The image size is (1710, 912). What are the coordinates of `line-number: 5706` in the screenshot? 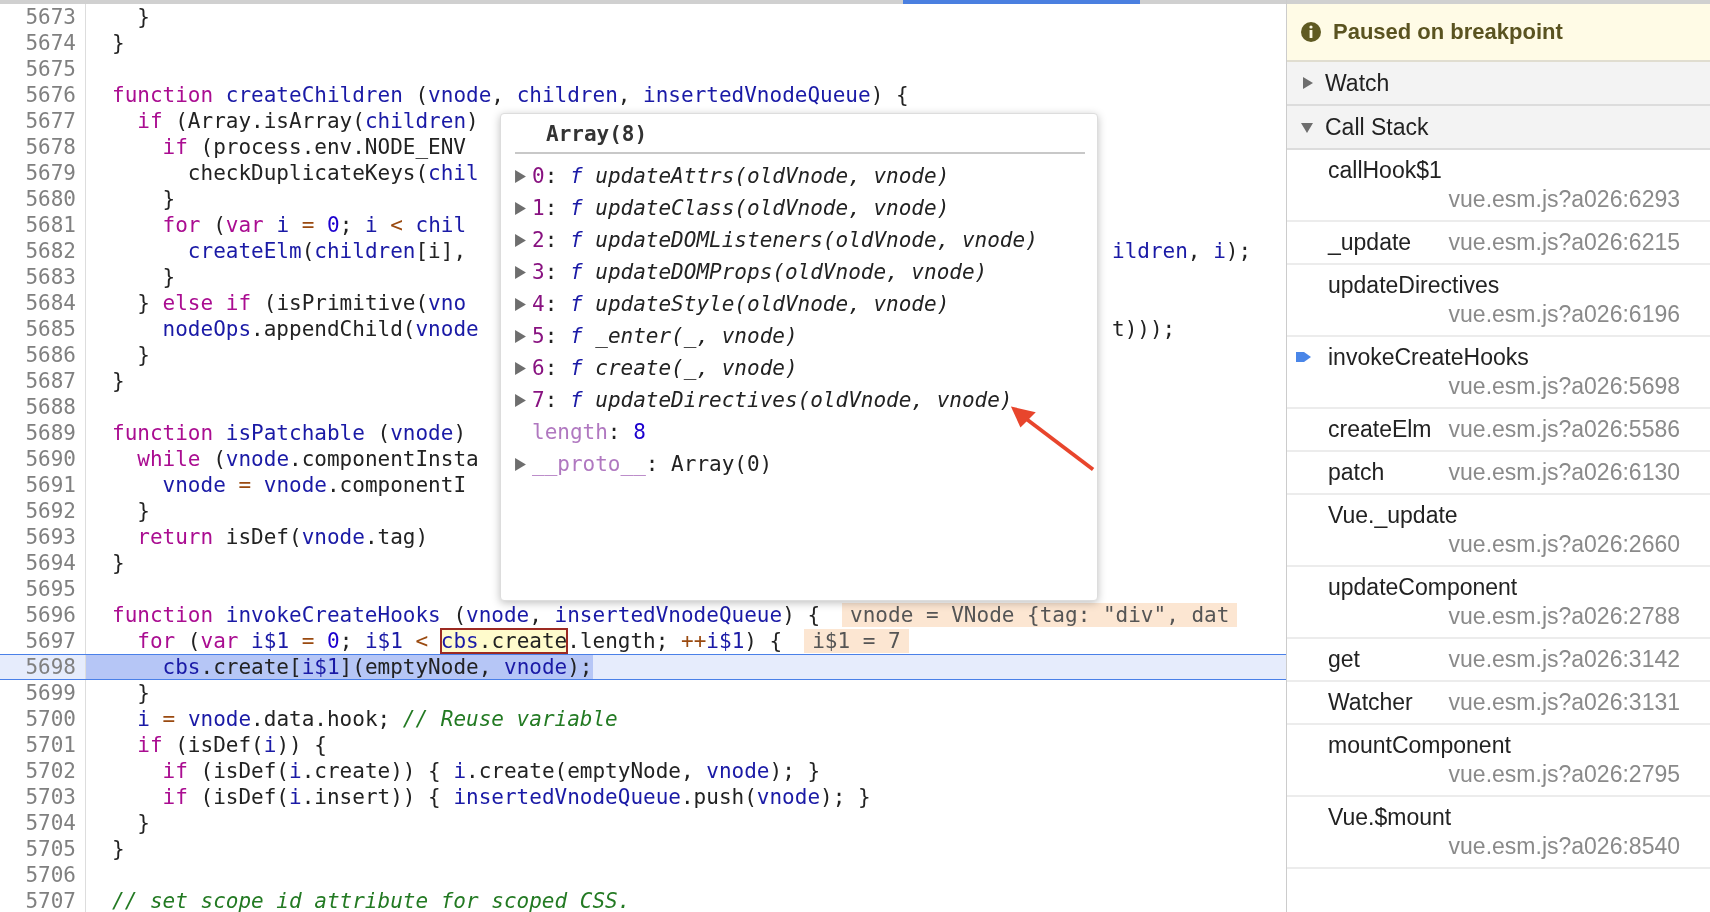 It's located at (43, 875).